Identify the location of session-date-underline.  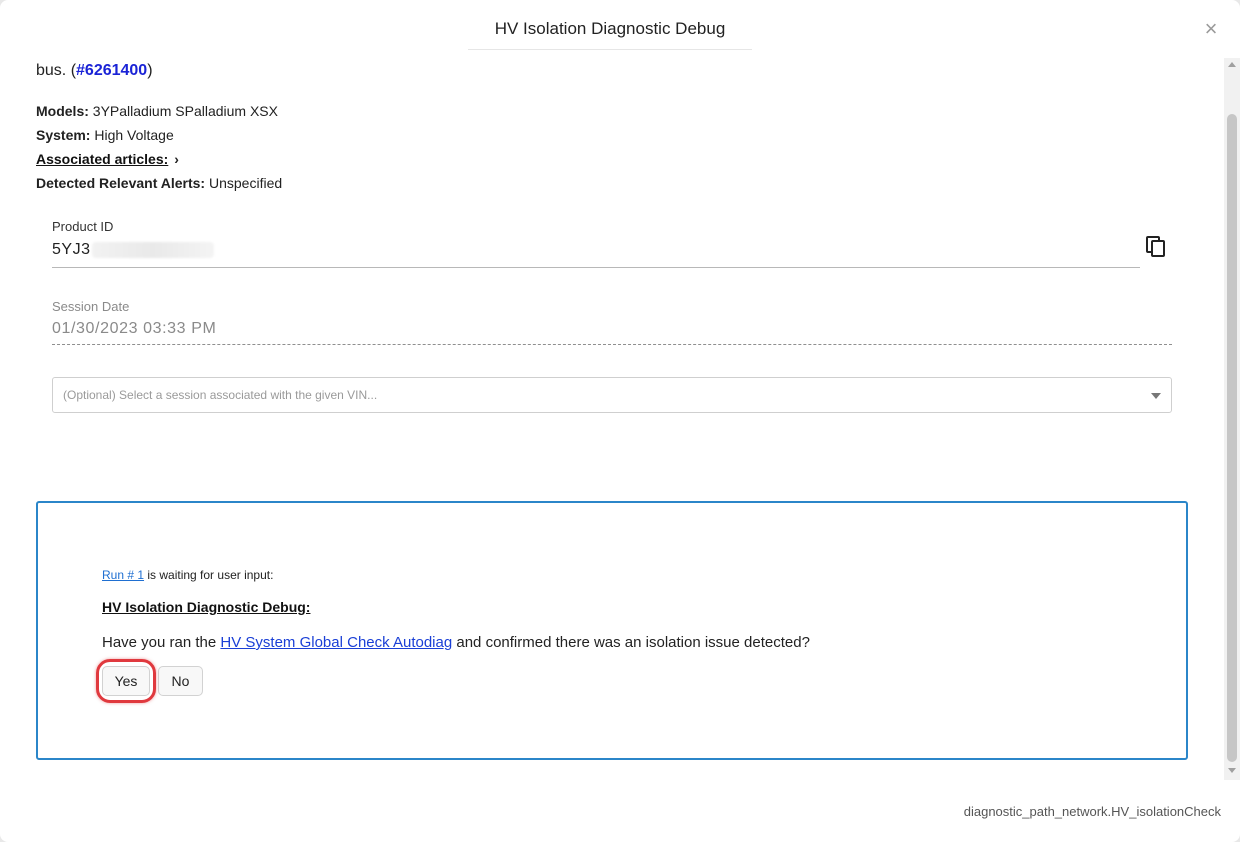
(612, 344).